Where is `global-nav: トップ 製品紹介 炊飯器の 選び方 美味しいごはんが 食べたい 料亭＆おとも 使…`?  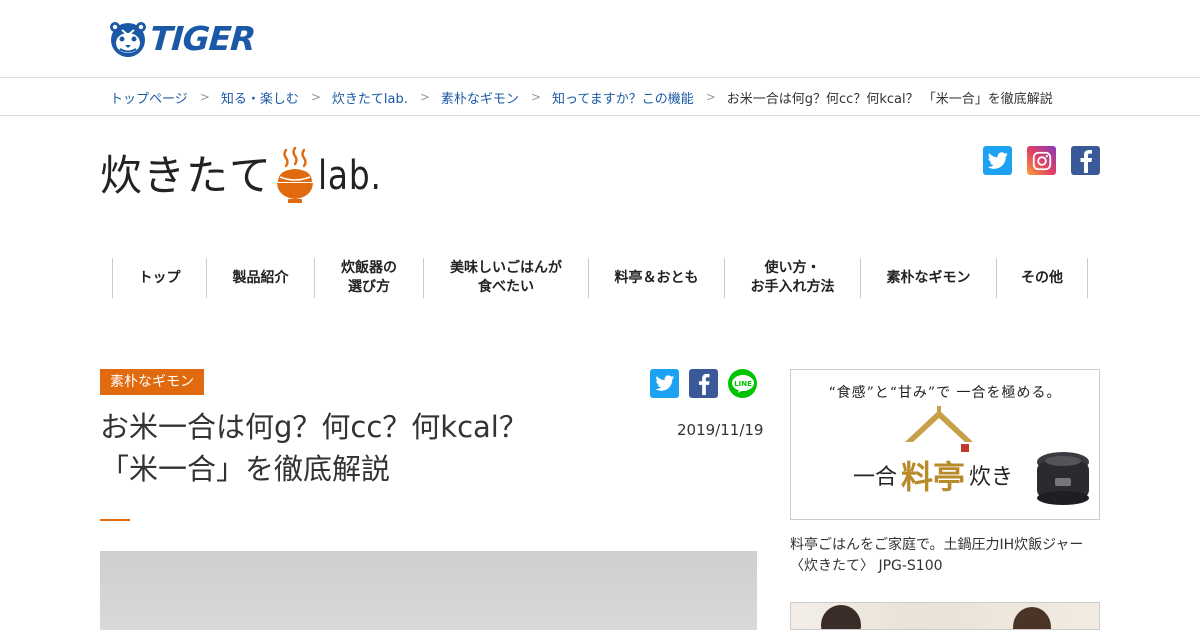 global-nav: トップ 製品紹介 炊飯器の 選び方 美味しいごはんが 食べたい 料亭＆おとも 使… is located at coordinates (600, 278).